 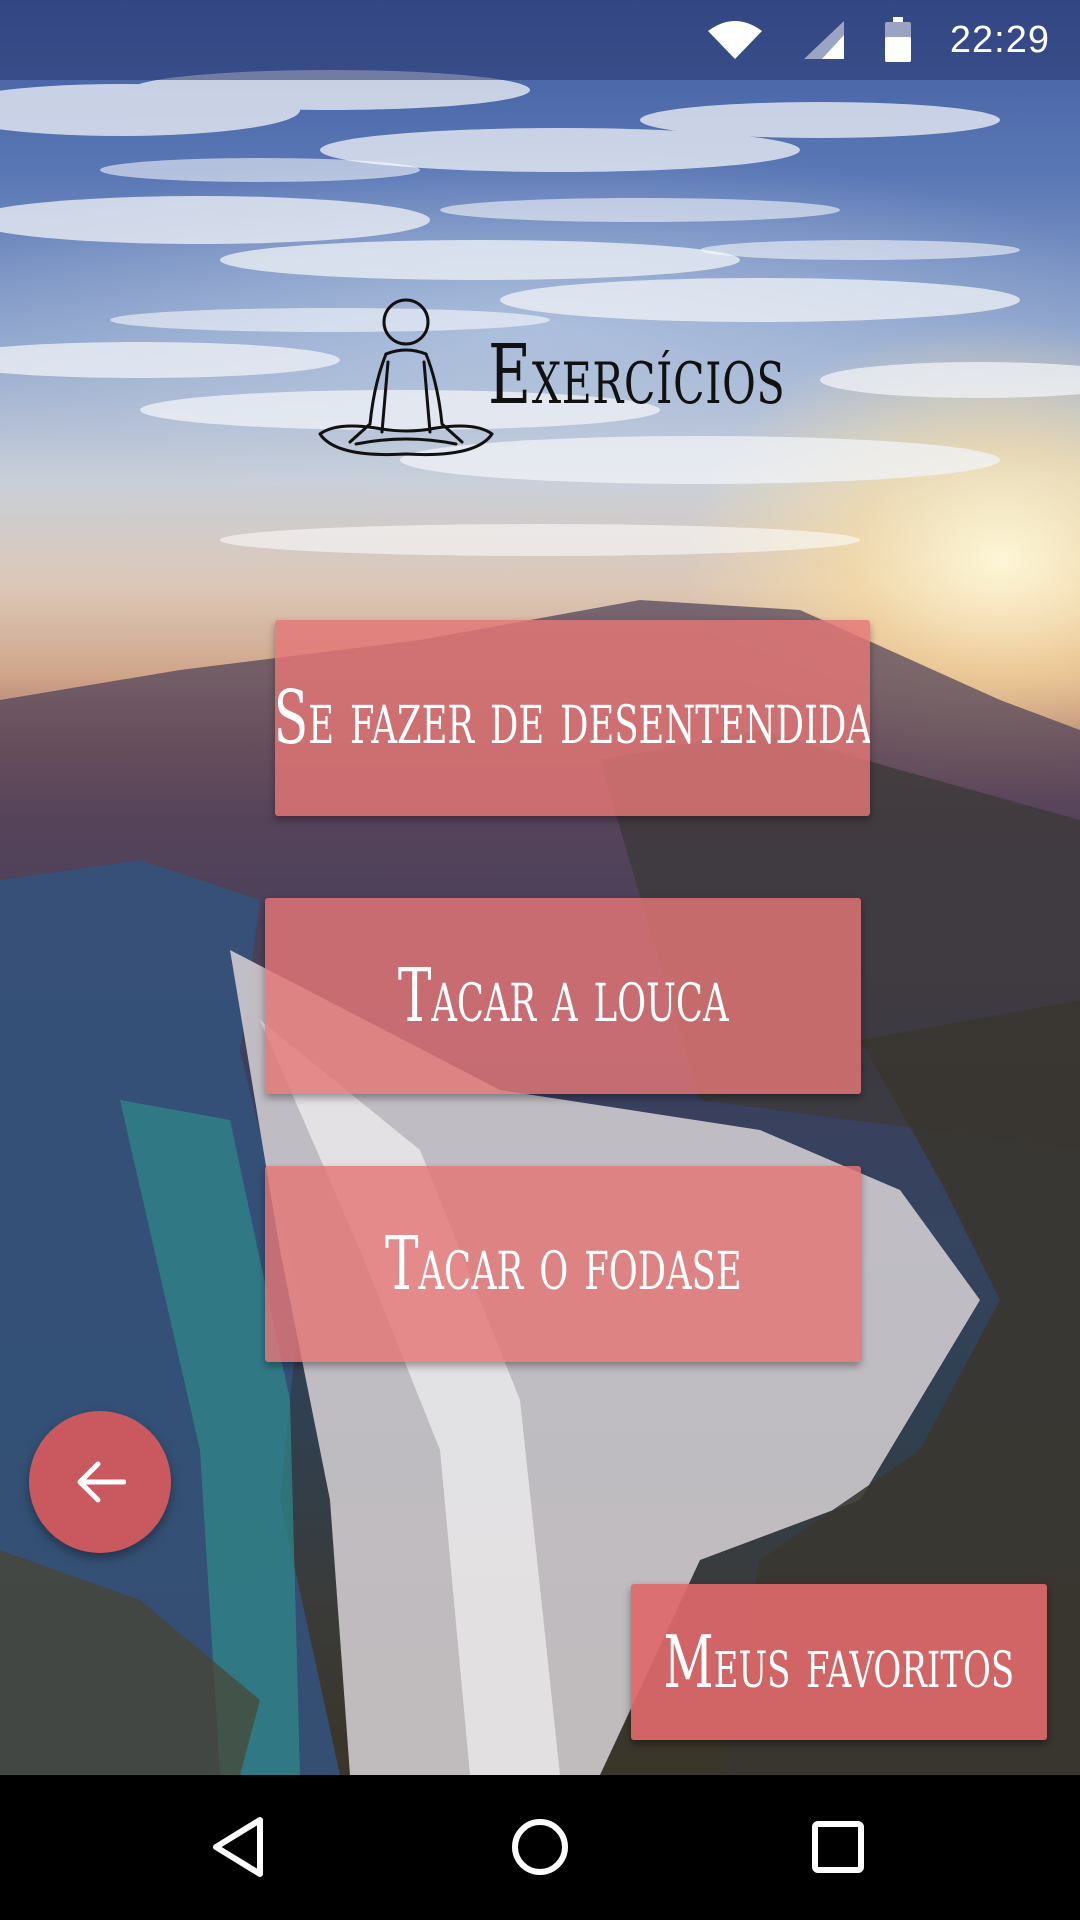 I want to click on back-fab-button, so click(x=100, y=1482).